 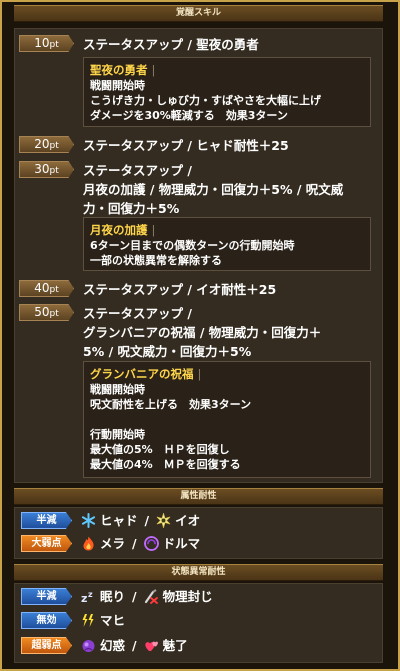 What do you see at coordinates (163, 520) in the screenshot?
I see `explosion-icon` at bounding box center [163, 520].